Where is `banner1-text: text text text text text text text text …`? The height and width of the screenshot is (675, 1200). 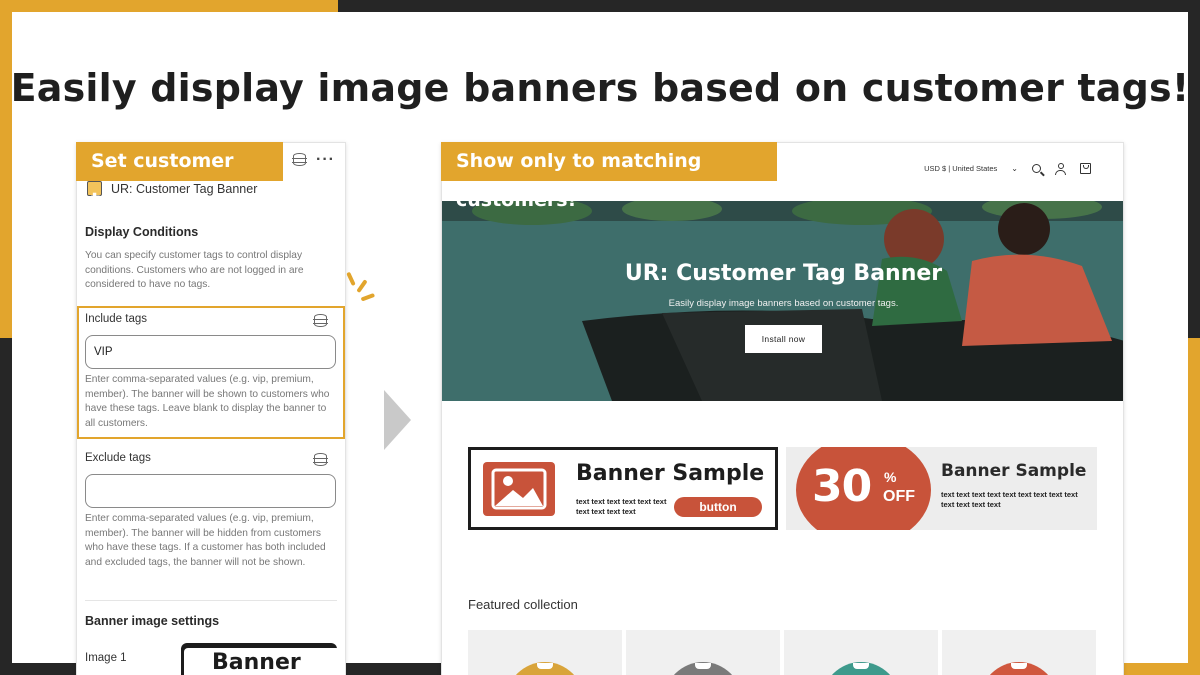
banner1-text: text text text text text text text text … is located at coordinates (621, 506).